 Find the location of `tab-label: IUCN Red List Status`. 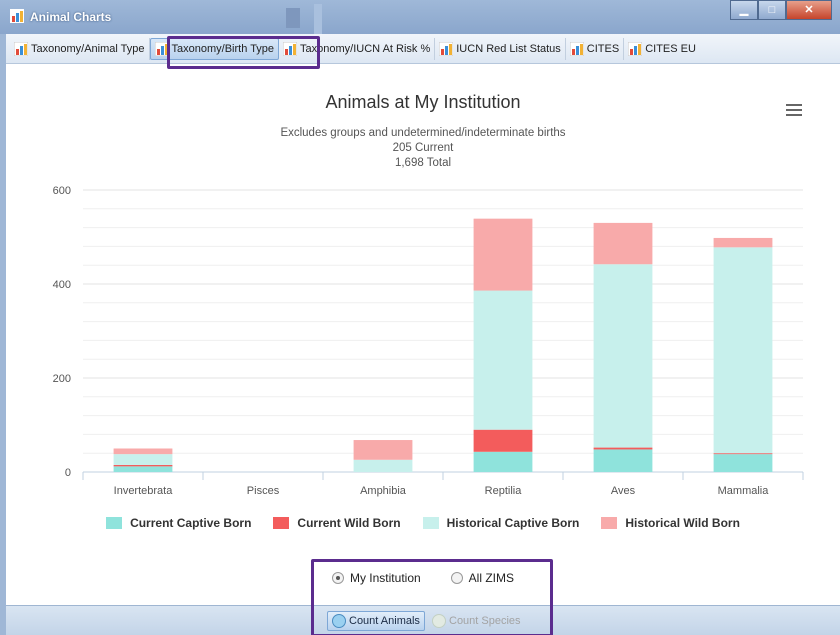

tab-label: IUCN Red List Status is located at coordinates (508, 48).